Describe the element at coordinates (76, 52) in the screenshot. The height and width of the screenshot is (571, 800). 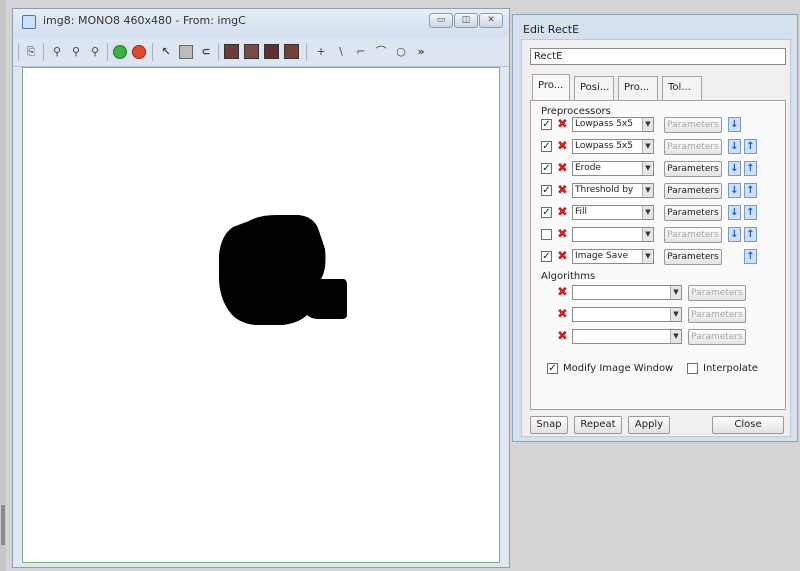
I see `zoom-in-icon: ⚲` at that location.